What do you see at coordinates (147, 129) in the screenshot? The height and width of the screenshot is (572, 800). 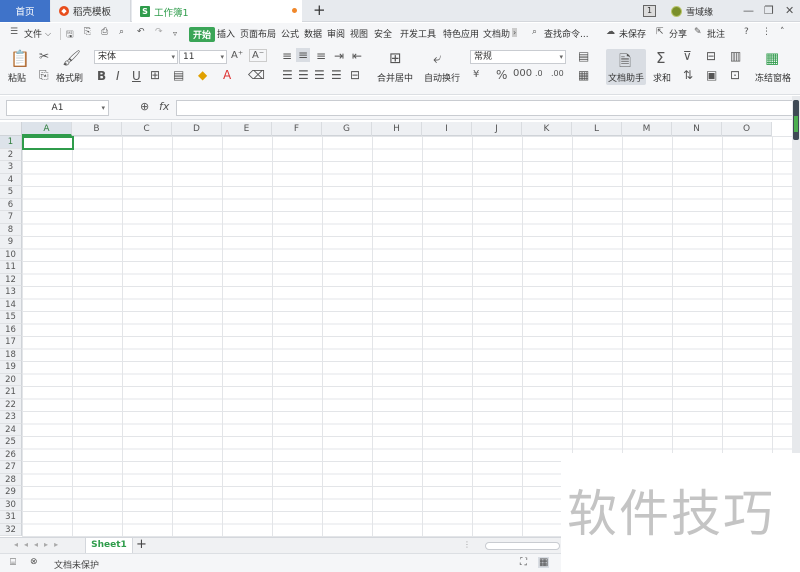 I see `column-header: C` at bounding box center [147, 129].